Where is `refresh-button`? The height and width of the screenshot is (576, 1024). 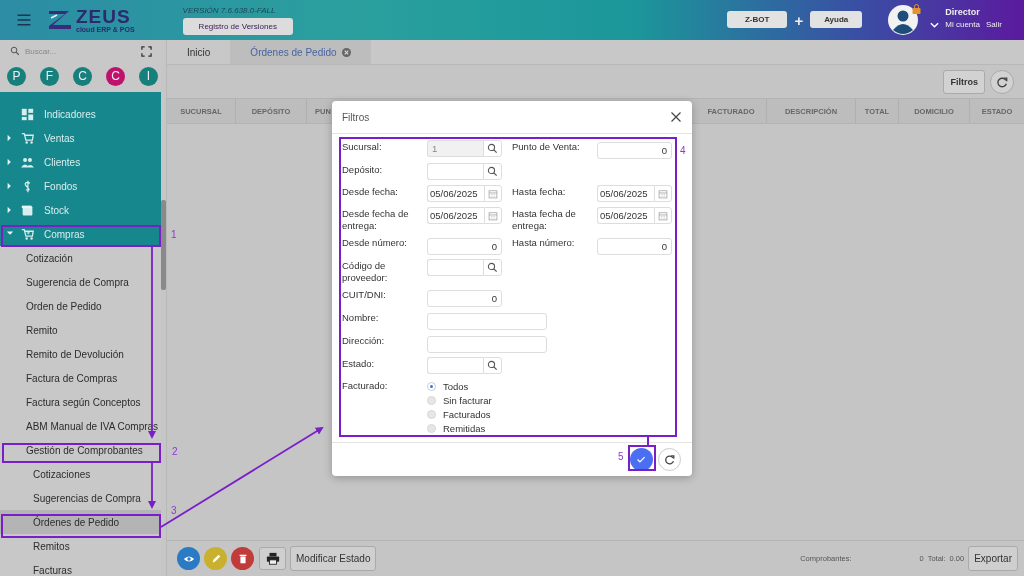
refresh-button is located at coordinates (1002, 81).